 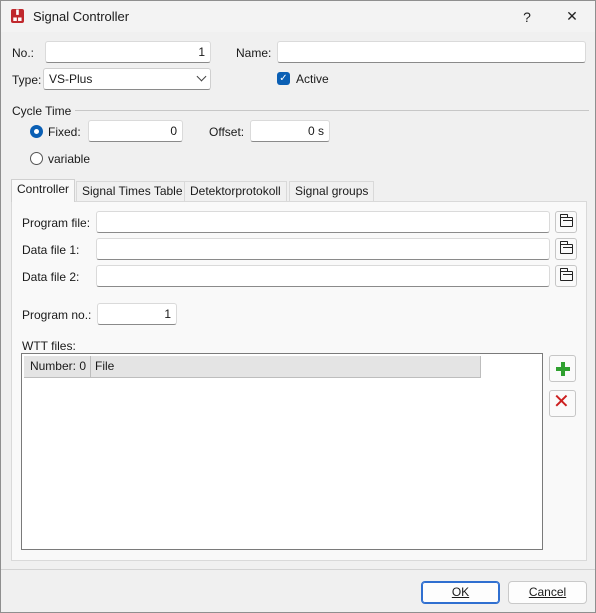 What do you see at coordinates (36, 158) in the screenshot?
I see `variable-radio` at bounding box center [36, 158].